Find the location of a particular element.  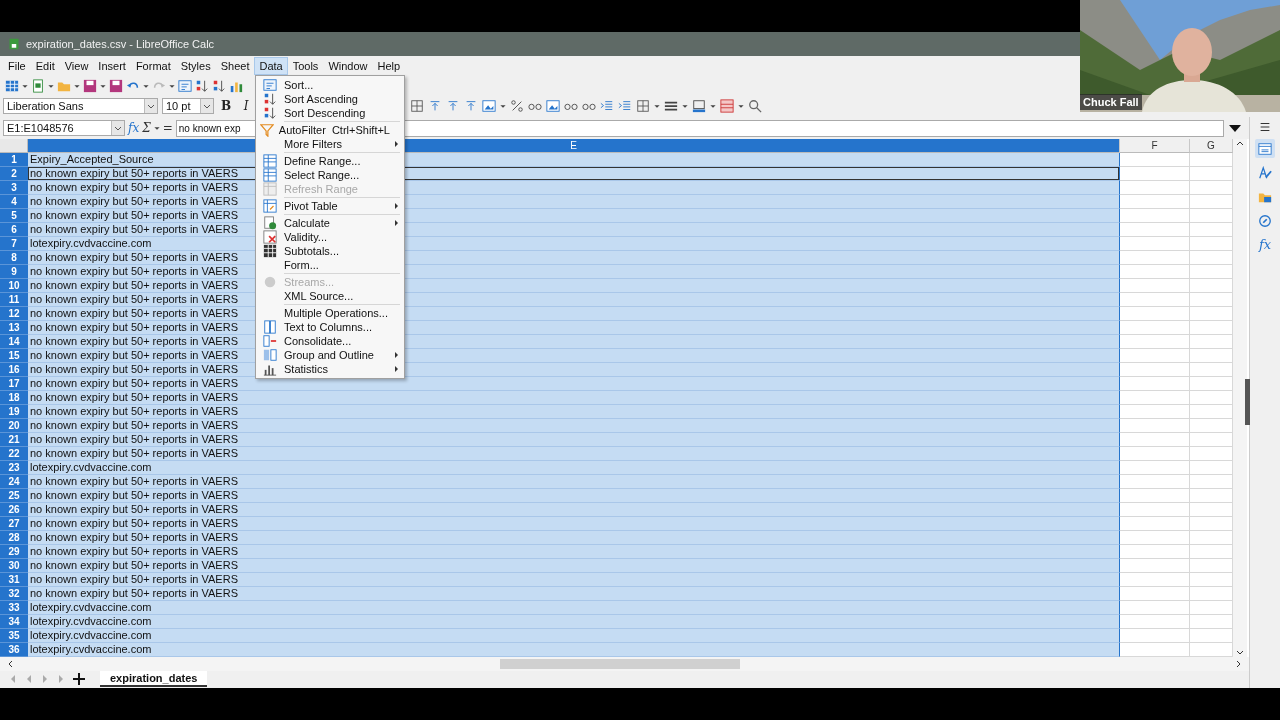

border-style-icon is located at coordinates (671, 106).